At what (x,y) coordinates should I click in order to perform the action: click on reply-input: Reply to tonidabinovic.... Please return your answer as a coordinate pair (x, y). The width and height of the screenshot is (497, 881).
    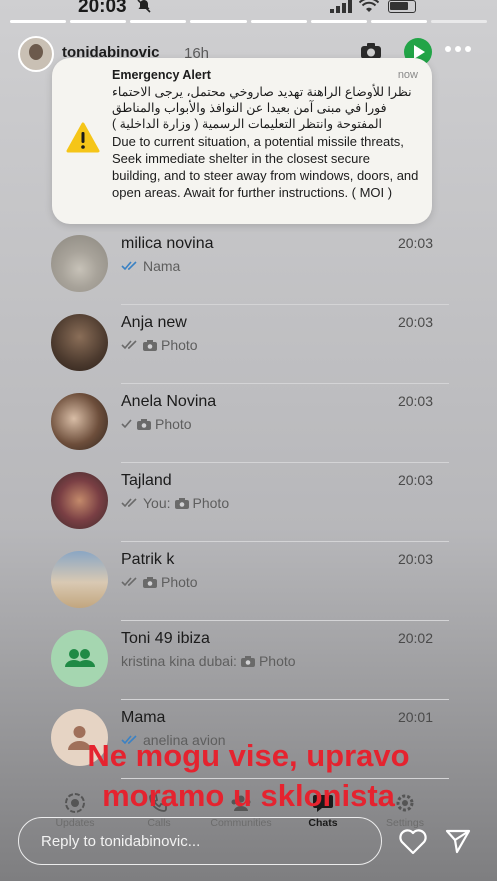
    Looking at the image, I should click on (200, 841).